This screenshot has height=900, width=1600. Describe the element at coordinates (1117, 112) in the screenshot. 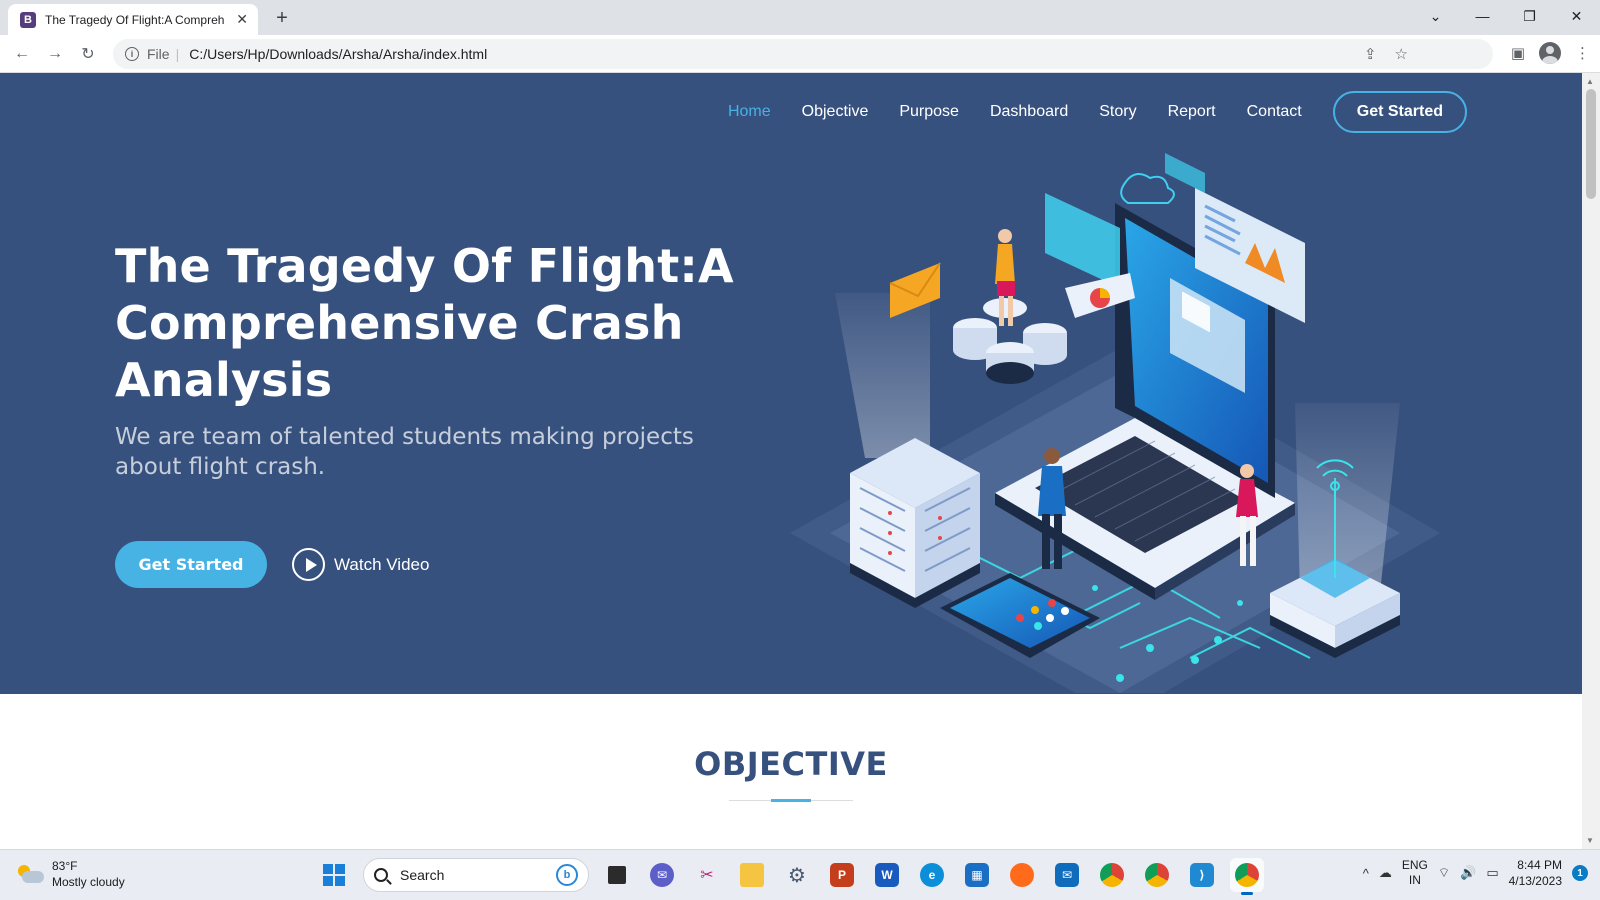

I see `nav-item-story: Story` at that location.